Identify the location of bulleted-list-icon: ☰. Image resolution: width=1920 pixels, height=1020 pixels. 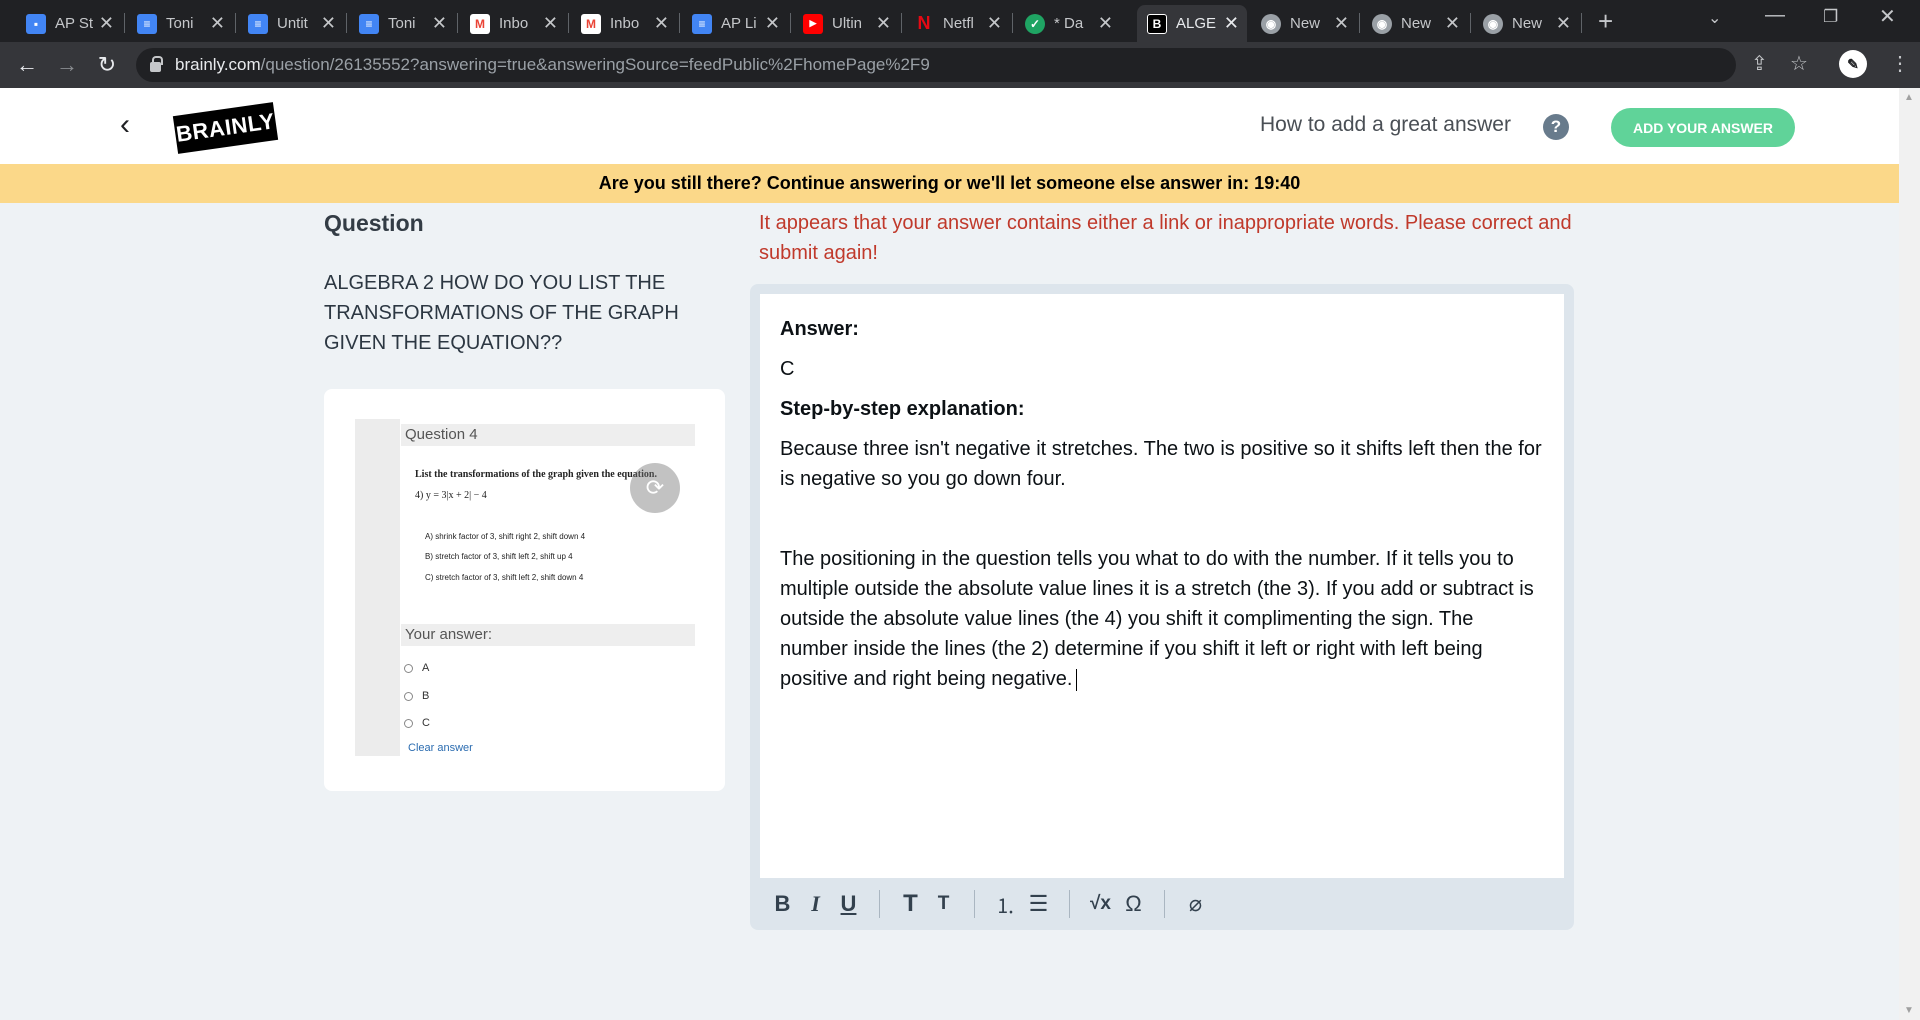
(1038, 904).